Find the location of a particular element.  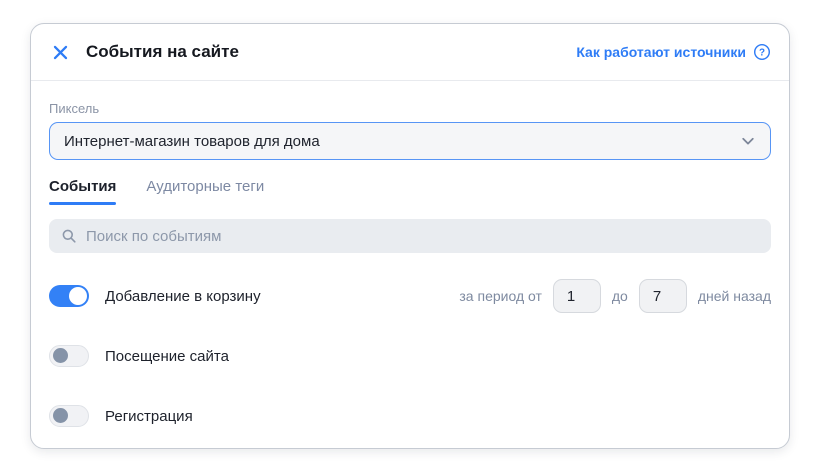

close-icon is located at coordinates (60, 52).